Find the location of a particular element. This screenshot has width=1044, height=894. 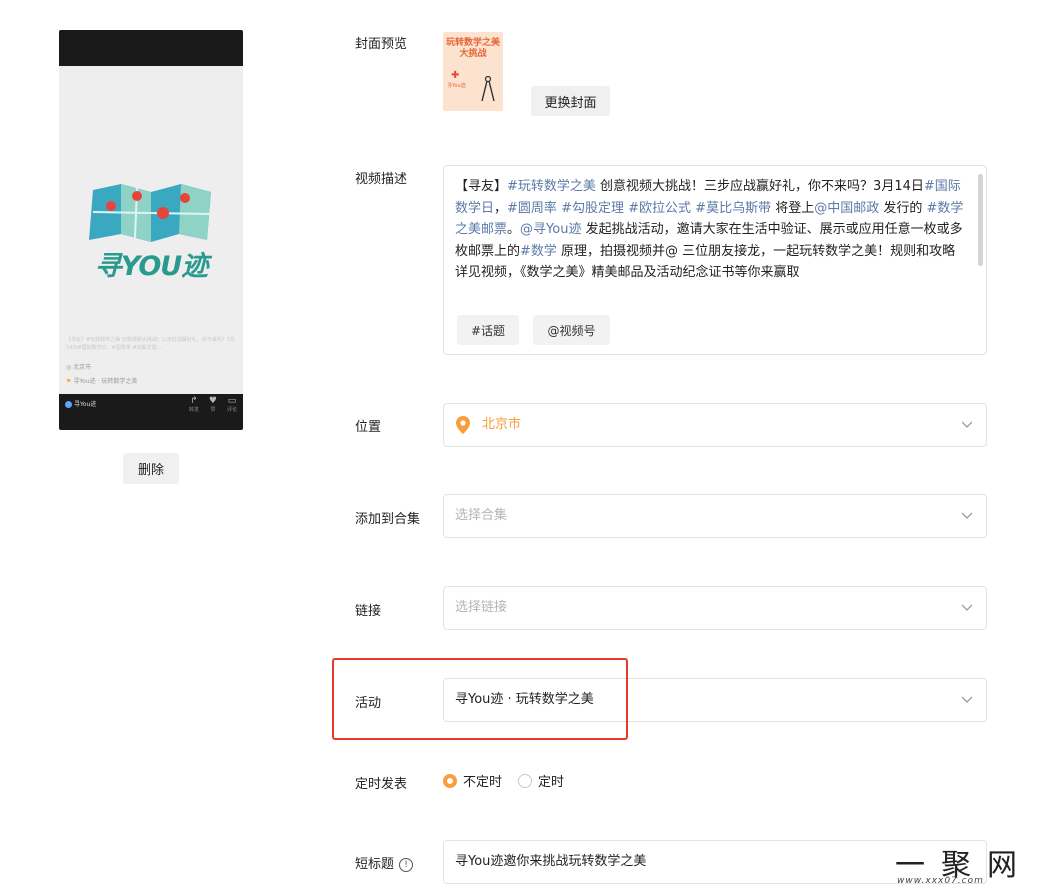

location-select: 北京市 is located at coordinates (715, 425).